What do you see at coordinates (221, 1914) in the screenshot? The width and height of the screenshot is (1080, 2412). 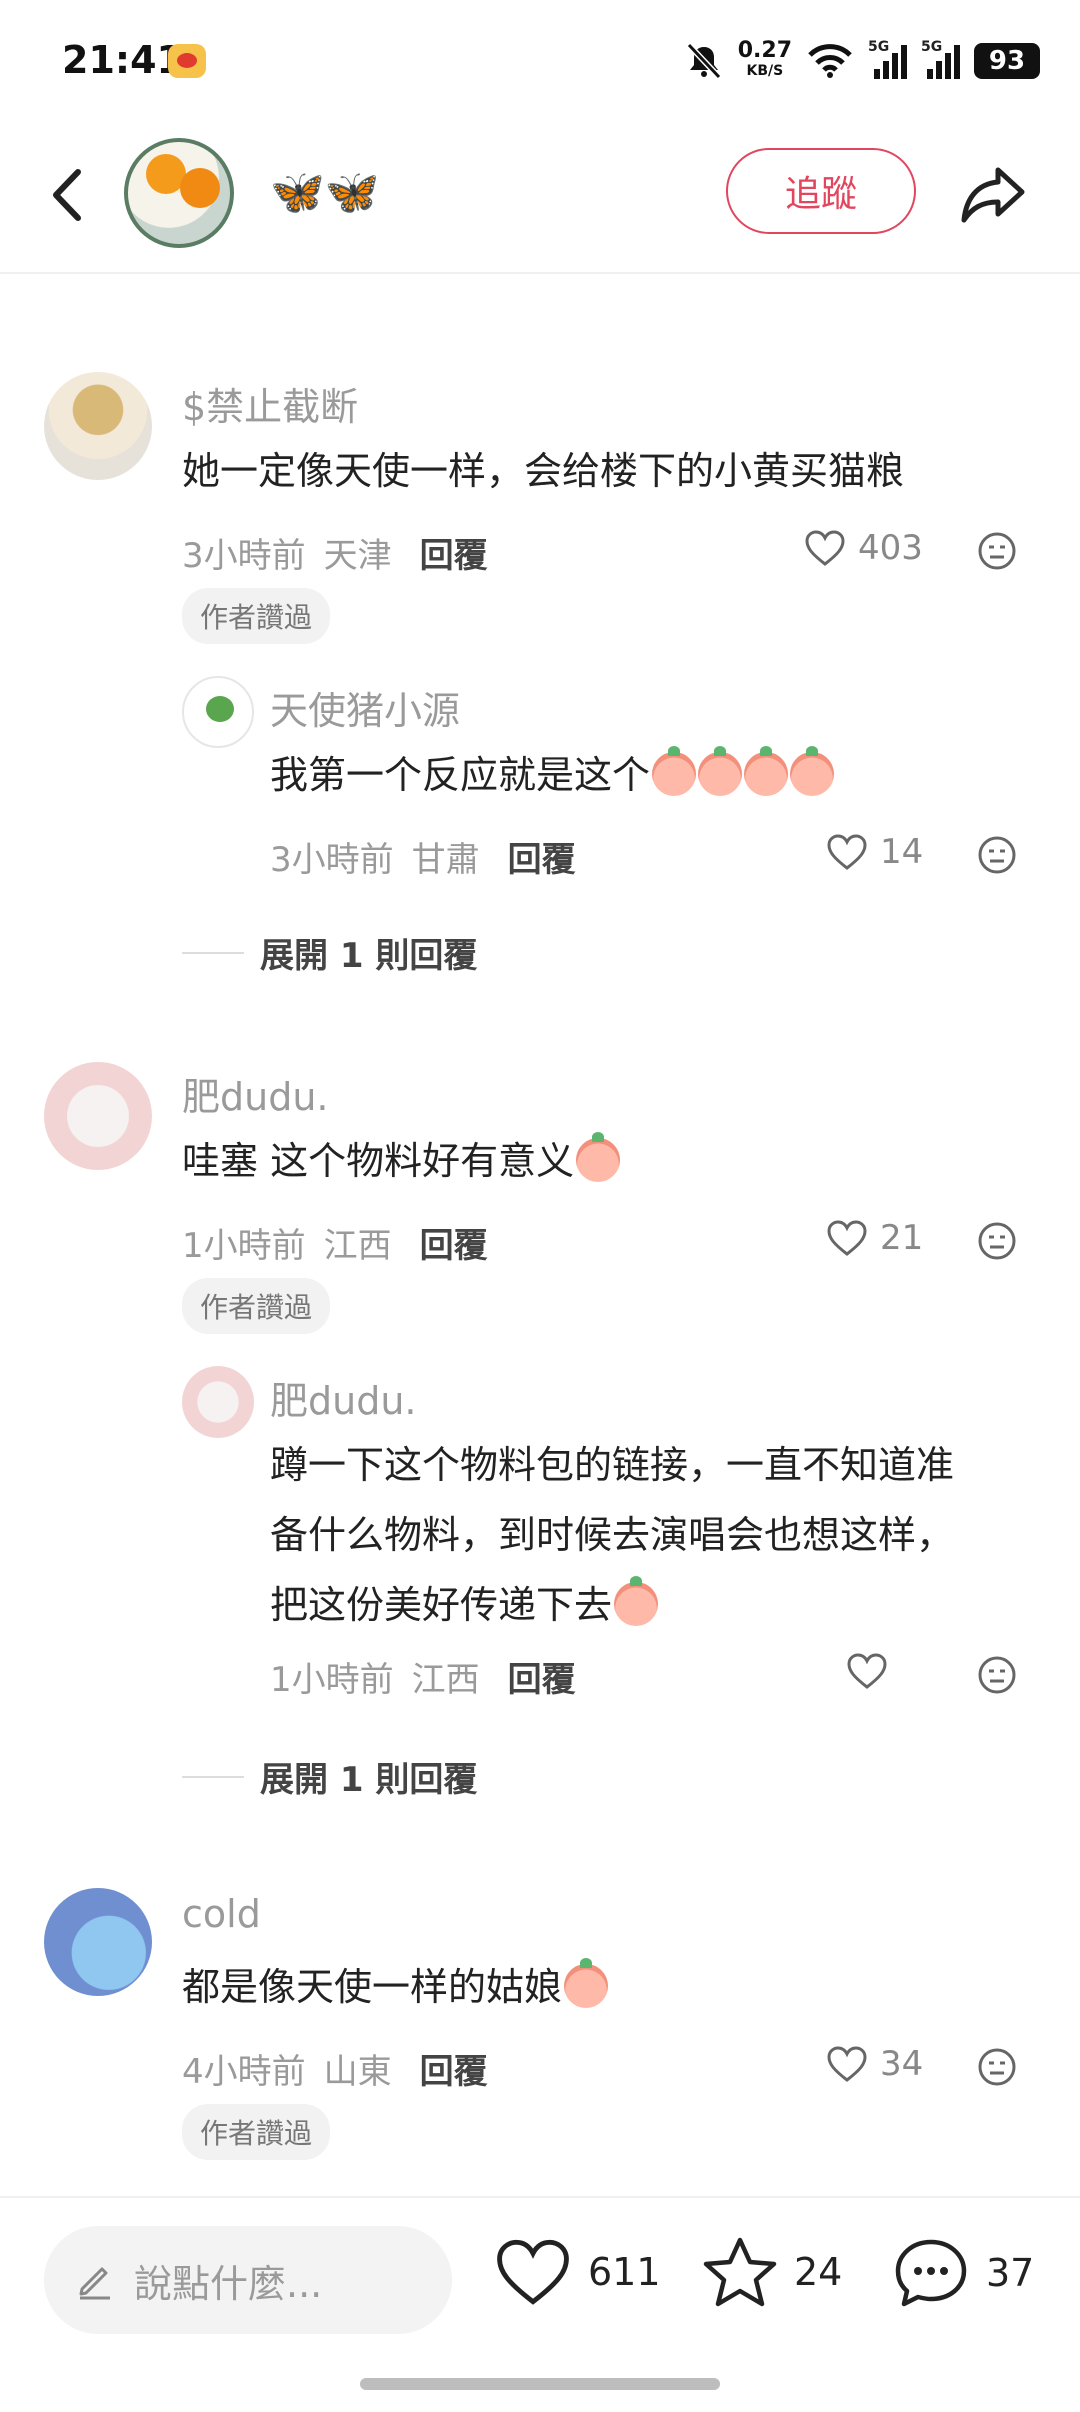 I see `commenter-name: cold` at bounding box center [221, 1914].